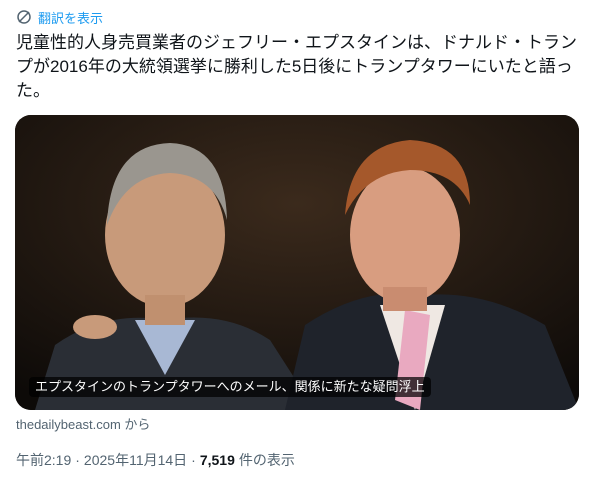  Describe the element at coordinates (230, 387) in the screenshot. I see `link-card-headline: エプスタインのトランプタワーへのメール、関係に新たな疑問浮上` at that location.